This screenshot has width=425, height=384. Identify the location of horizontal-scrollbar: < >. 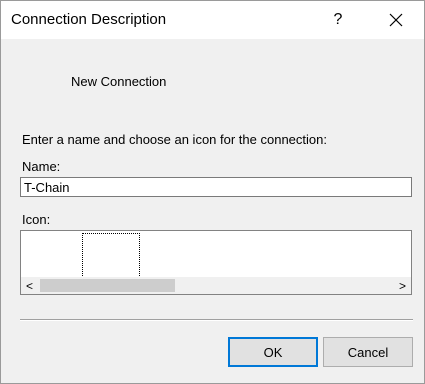
(216, 285).